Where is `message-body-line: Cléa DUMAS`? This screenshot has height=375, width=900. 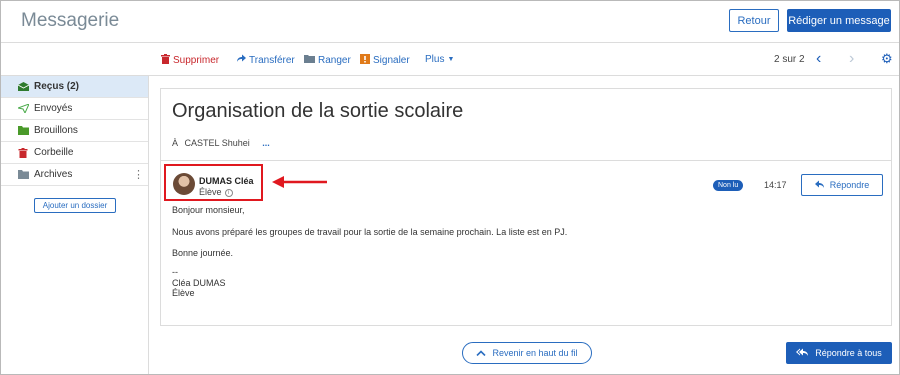
message-body-line: Cléa DUMAS is located at coordinates (199, 283).